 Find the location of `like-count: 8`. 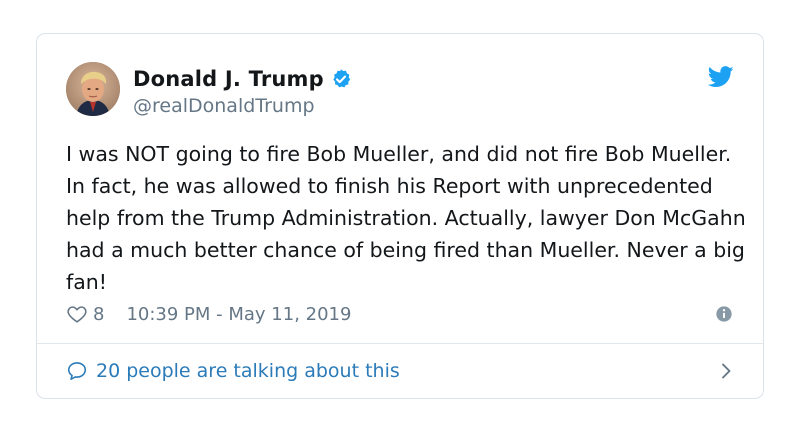

like-count: 8 is located at coordinates (98, 314).